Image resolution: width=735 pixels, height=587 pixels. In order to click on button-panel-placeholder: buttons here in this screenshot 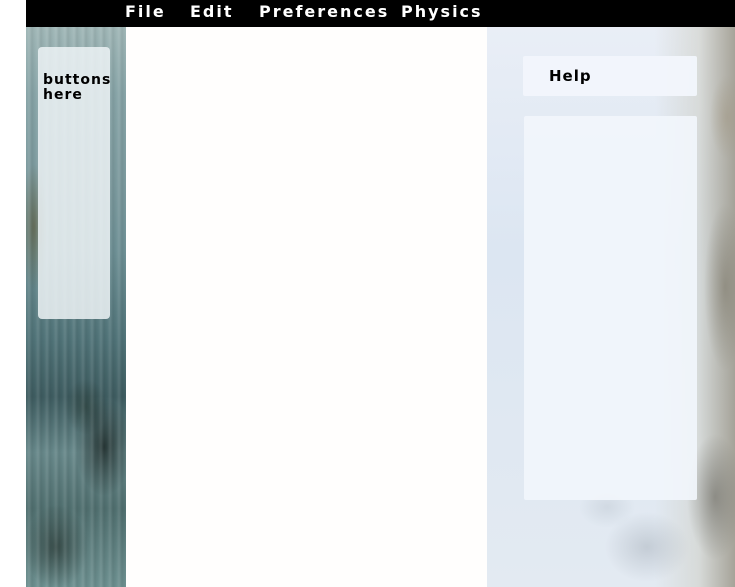, I will do `click(77, 87)`.